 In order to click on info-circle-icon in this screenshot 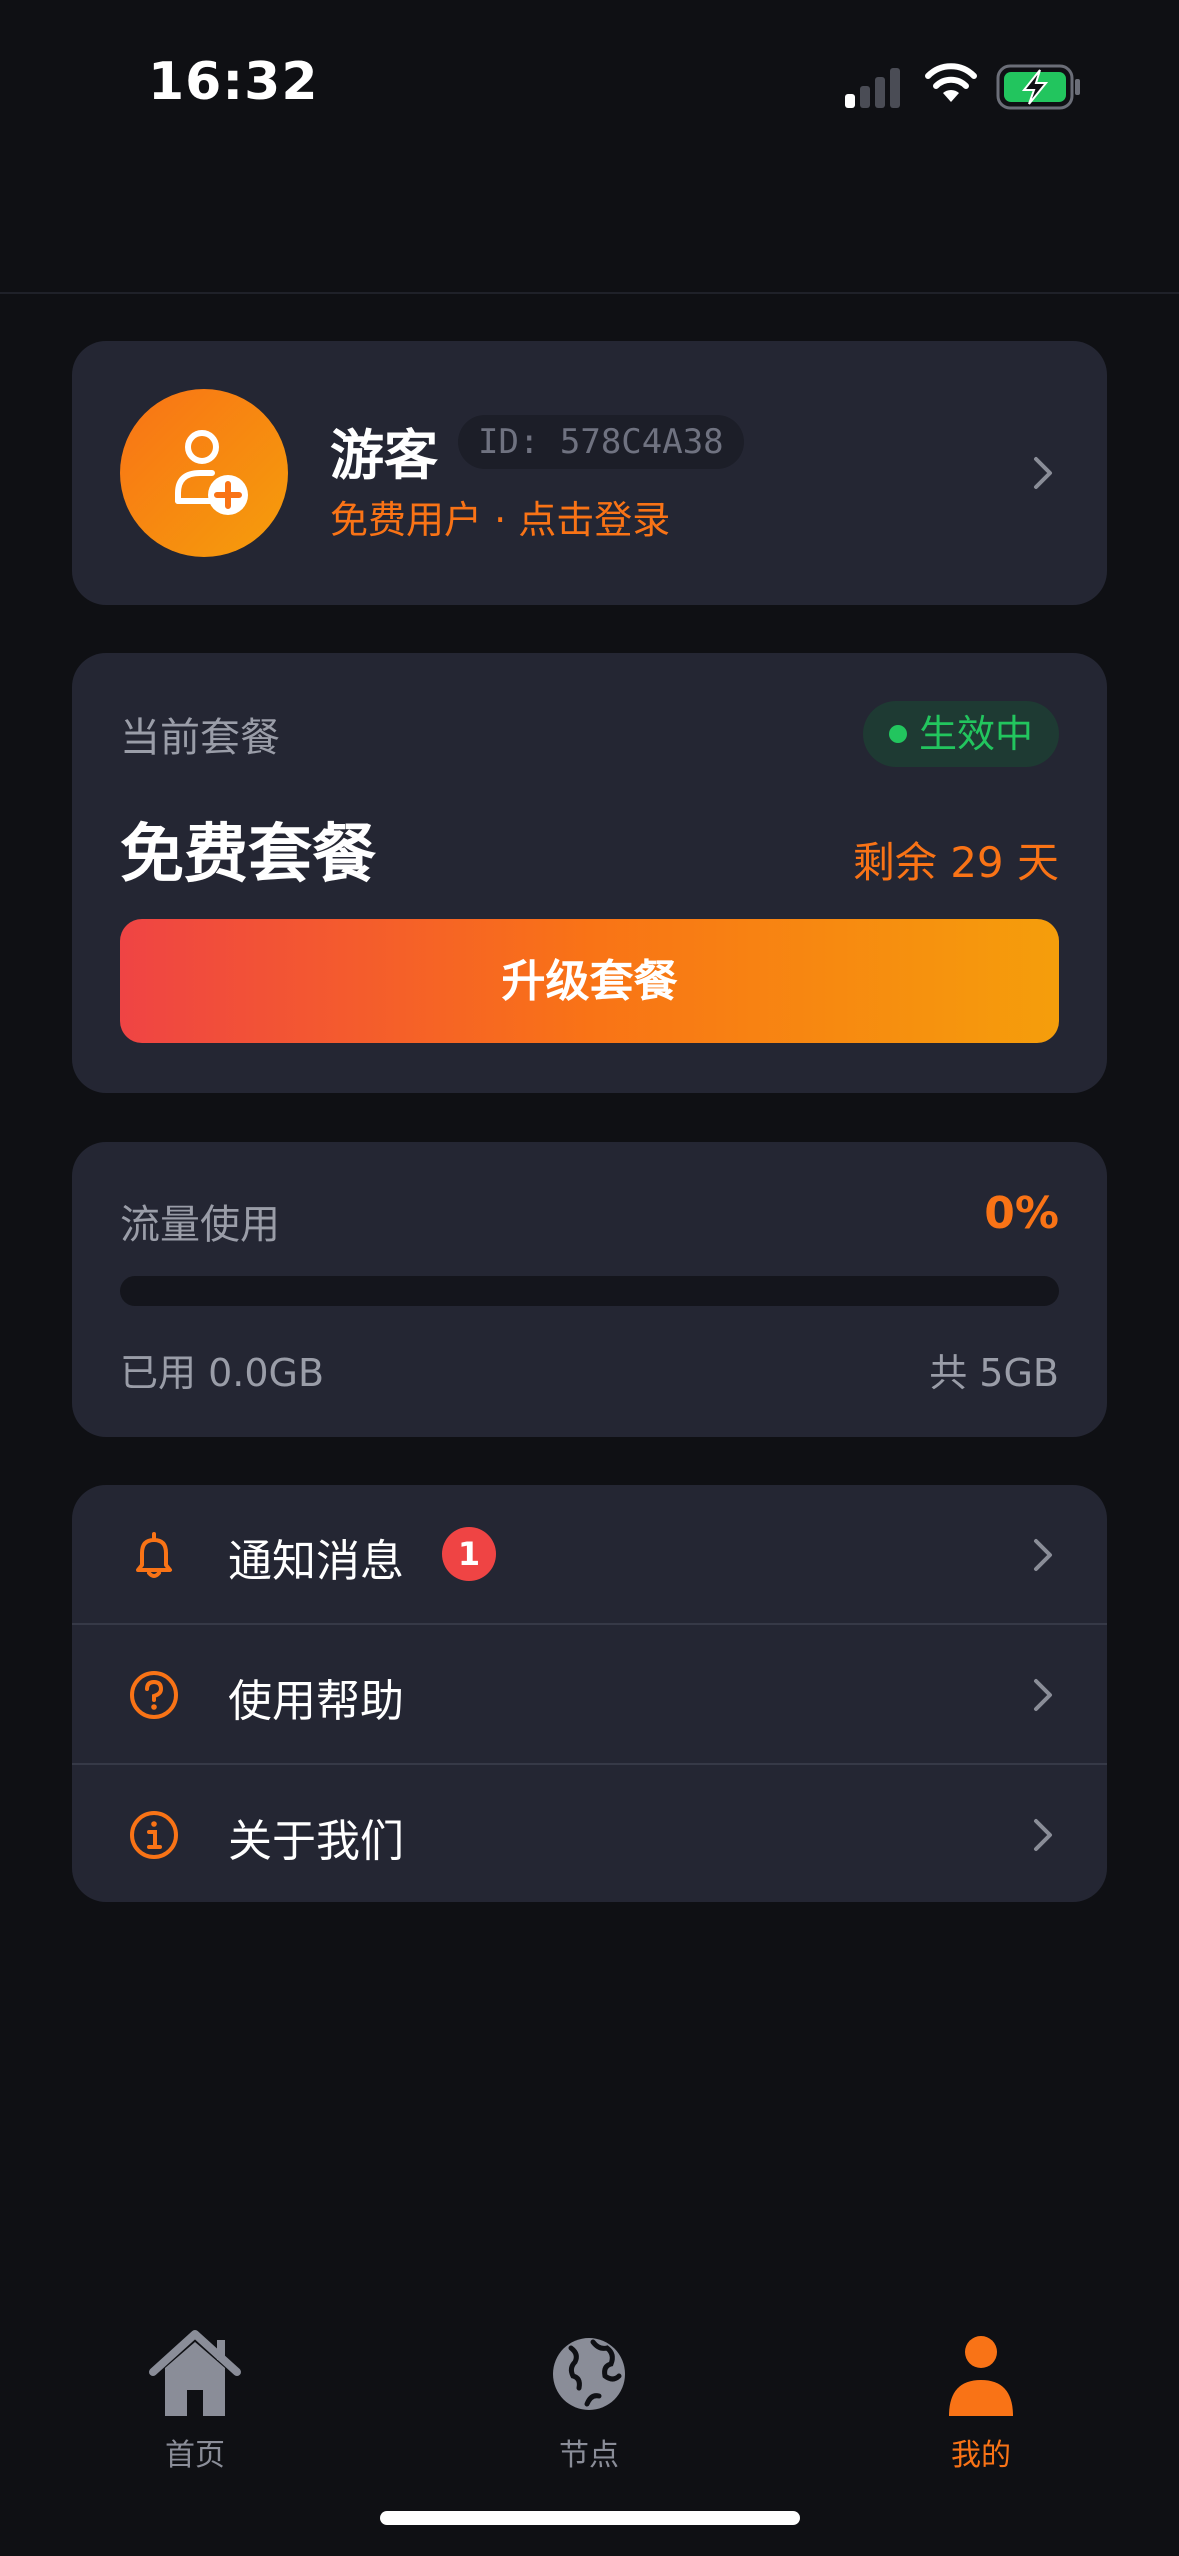, I will do `click(154, 1835)`.